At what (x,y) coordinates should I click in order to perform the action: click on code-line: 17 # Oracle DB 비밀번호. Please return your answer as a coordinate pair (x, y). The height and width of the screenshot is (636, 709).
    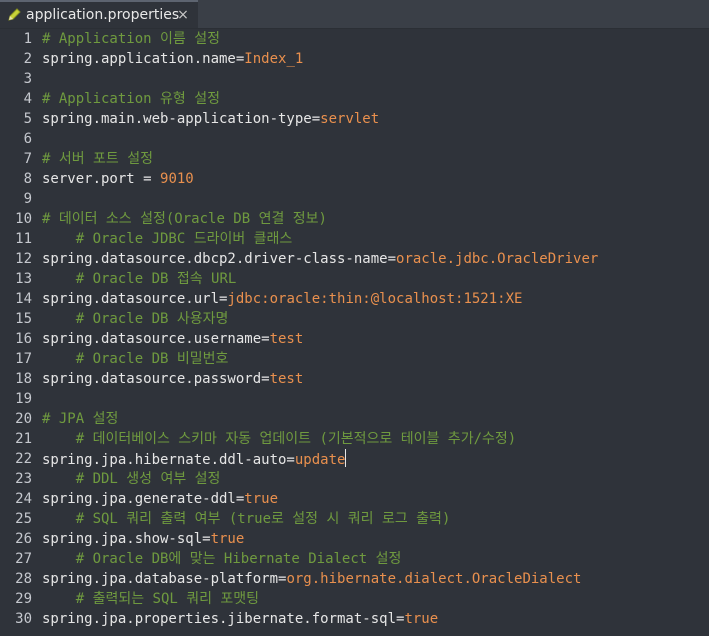
    Looking at the image, I should click on (354, 359).